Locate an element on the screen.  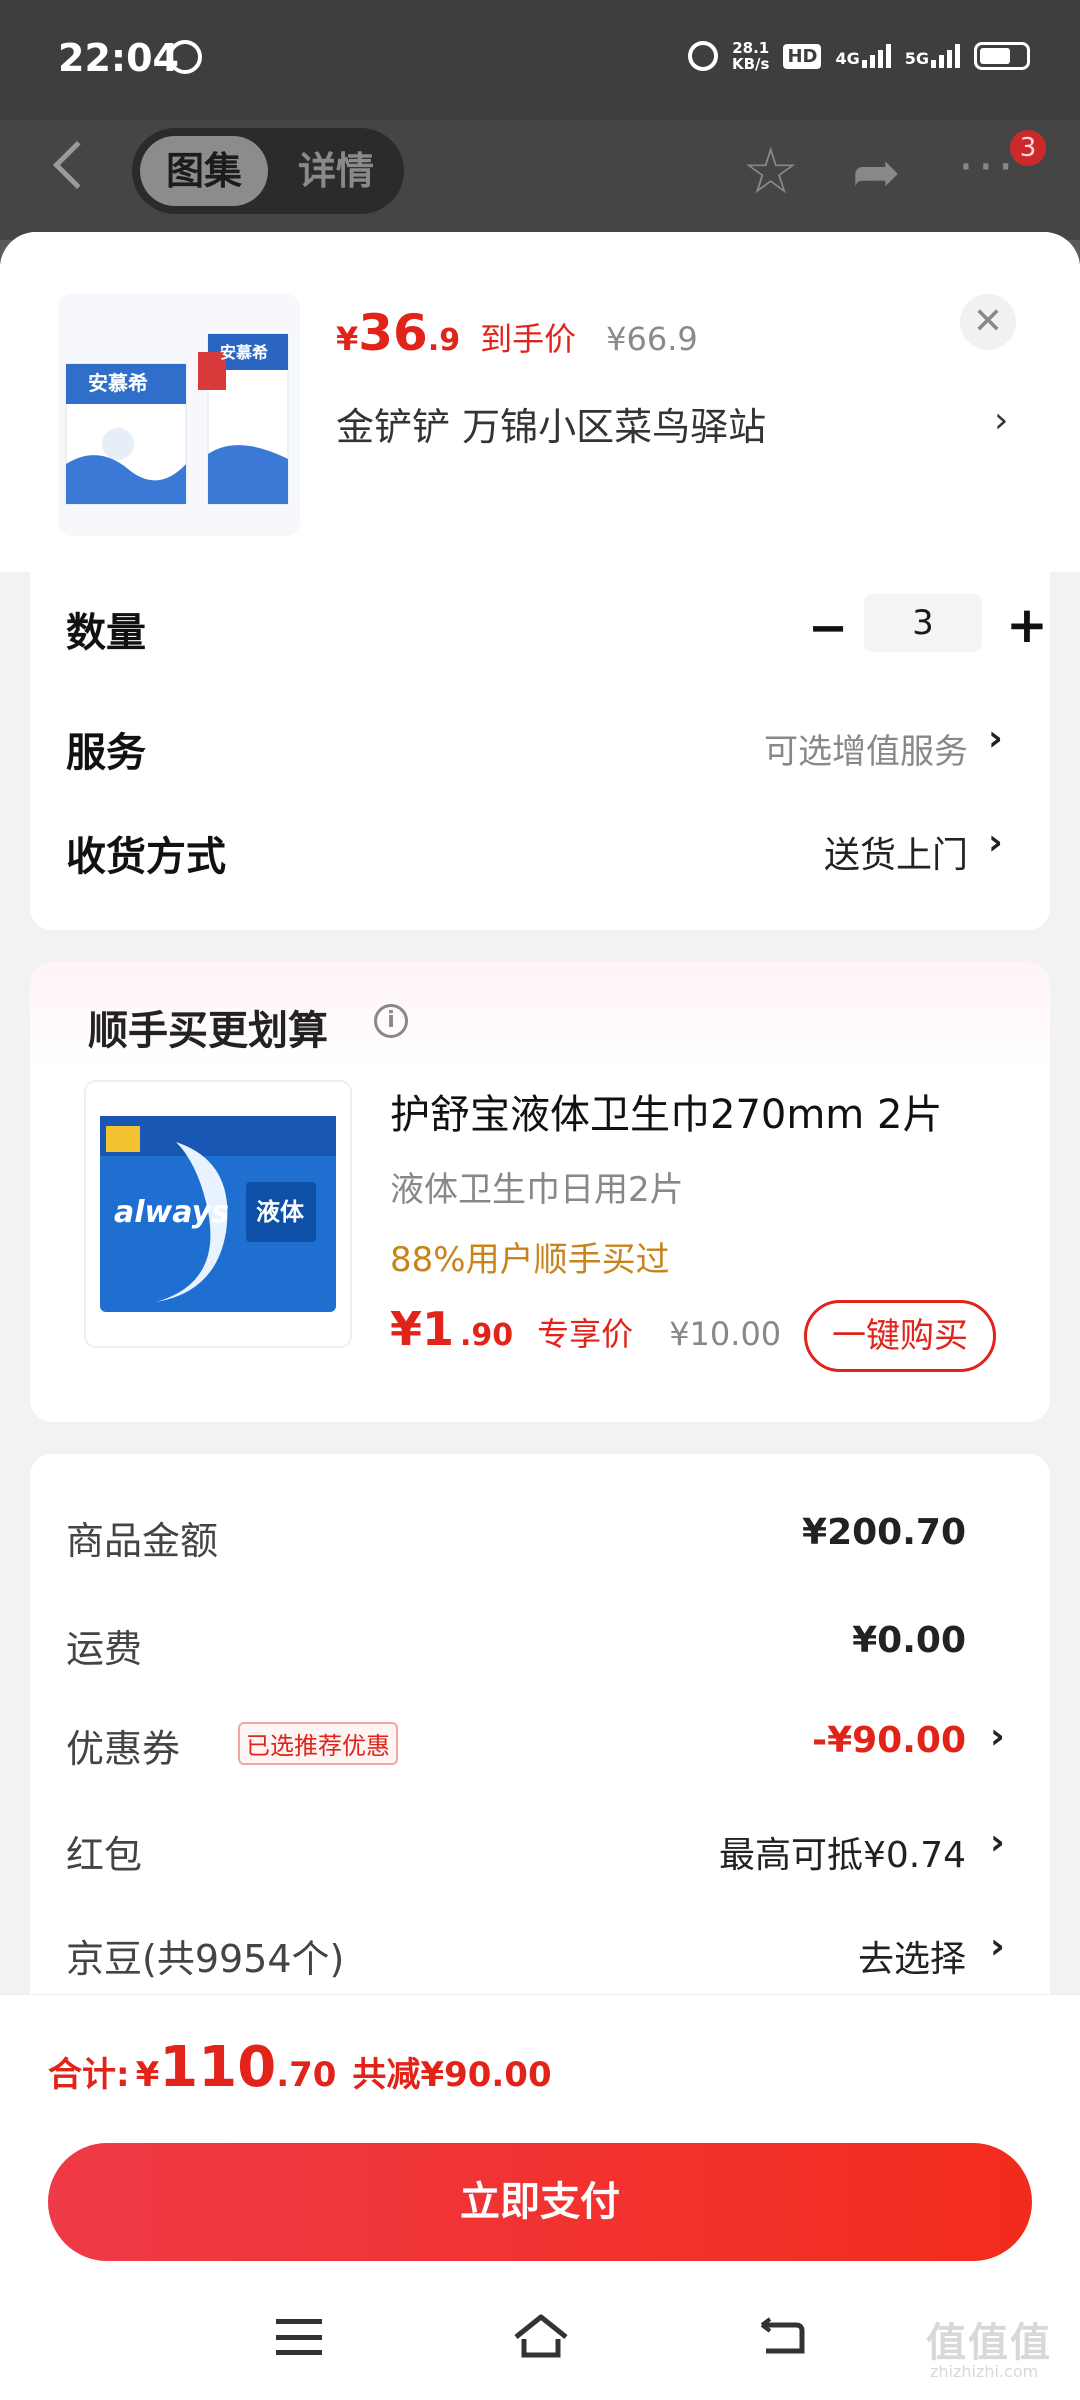
bundle-title: 顺手买更划算 is located at coordinates (208, 1031).